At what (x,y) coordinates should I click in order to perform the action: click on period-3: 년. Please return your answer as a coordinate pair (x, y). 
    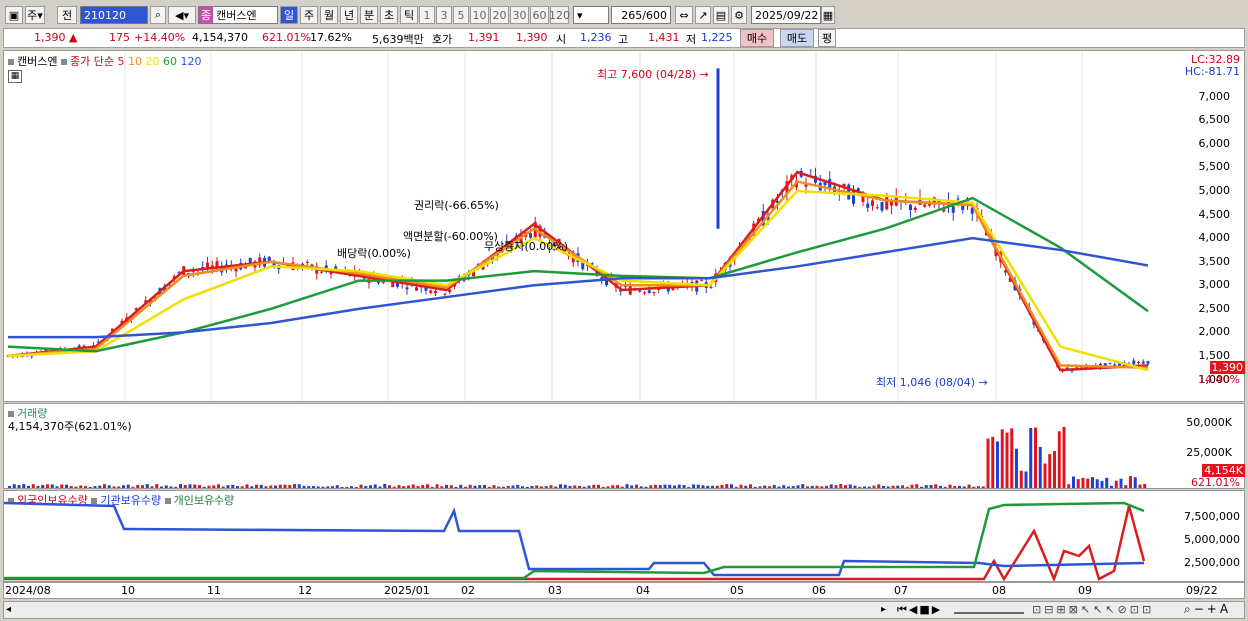
    Looking at the image, I should click on (349, 15).